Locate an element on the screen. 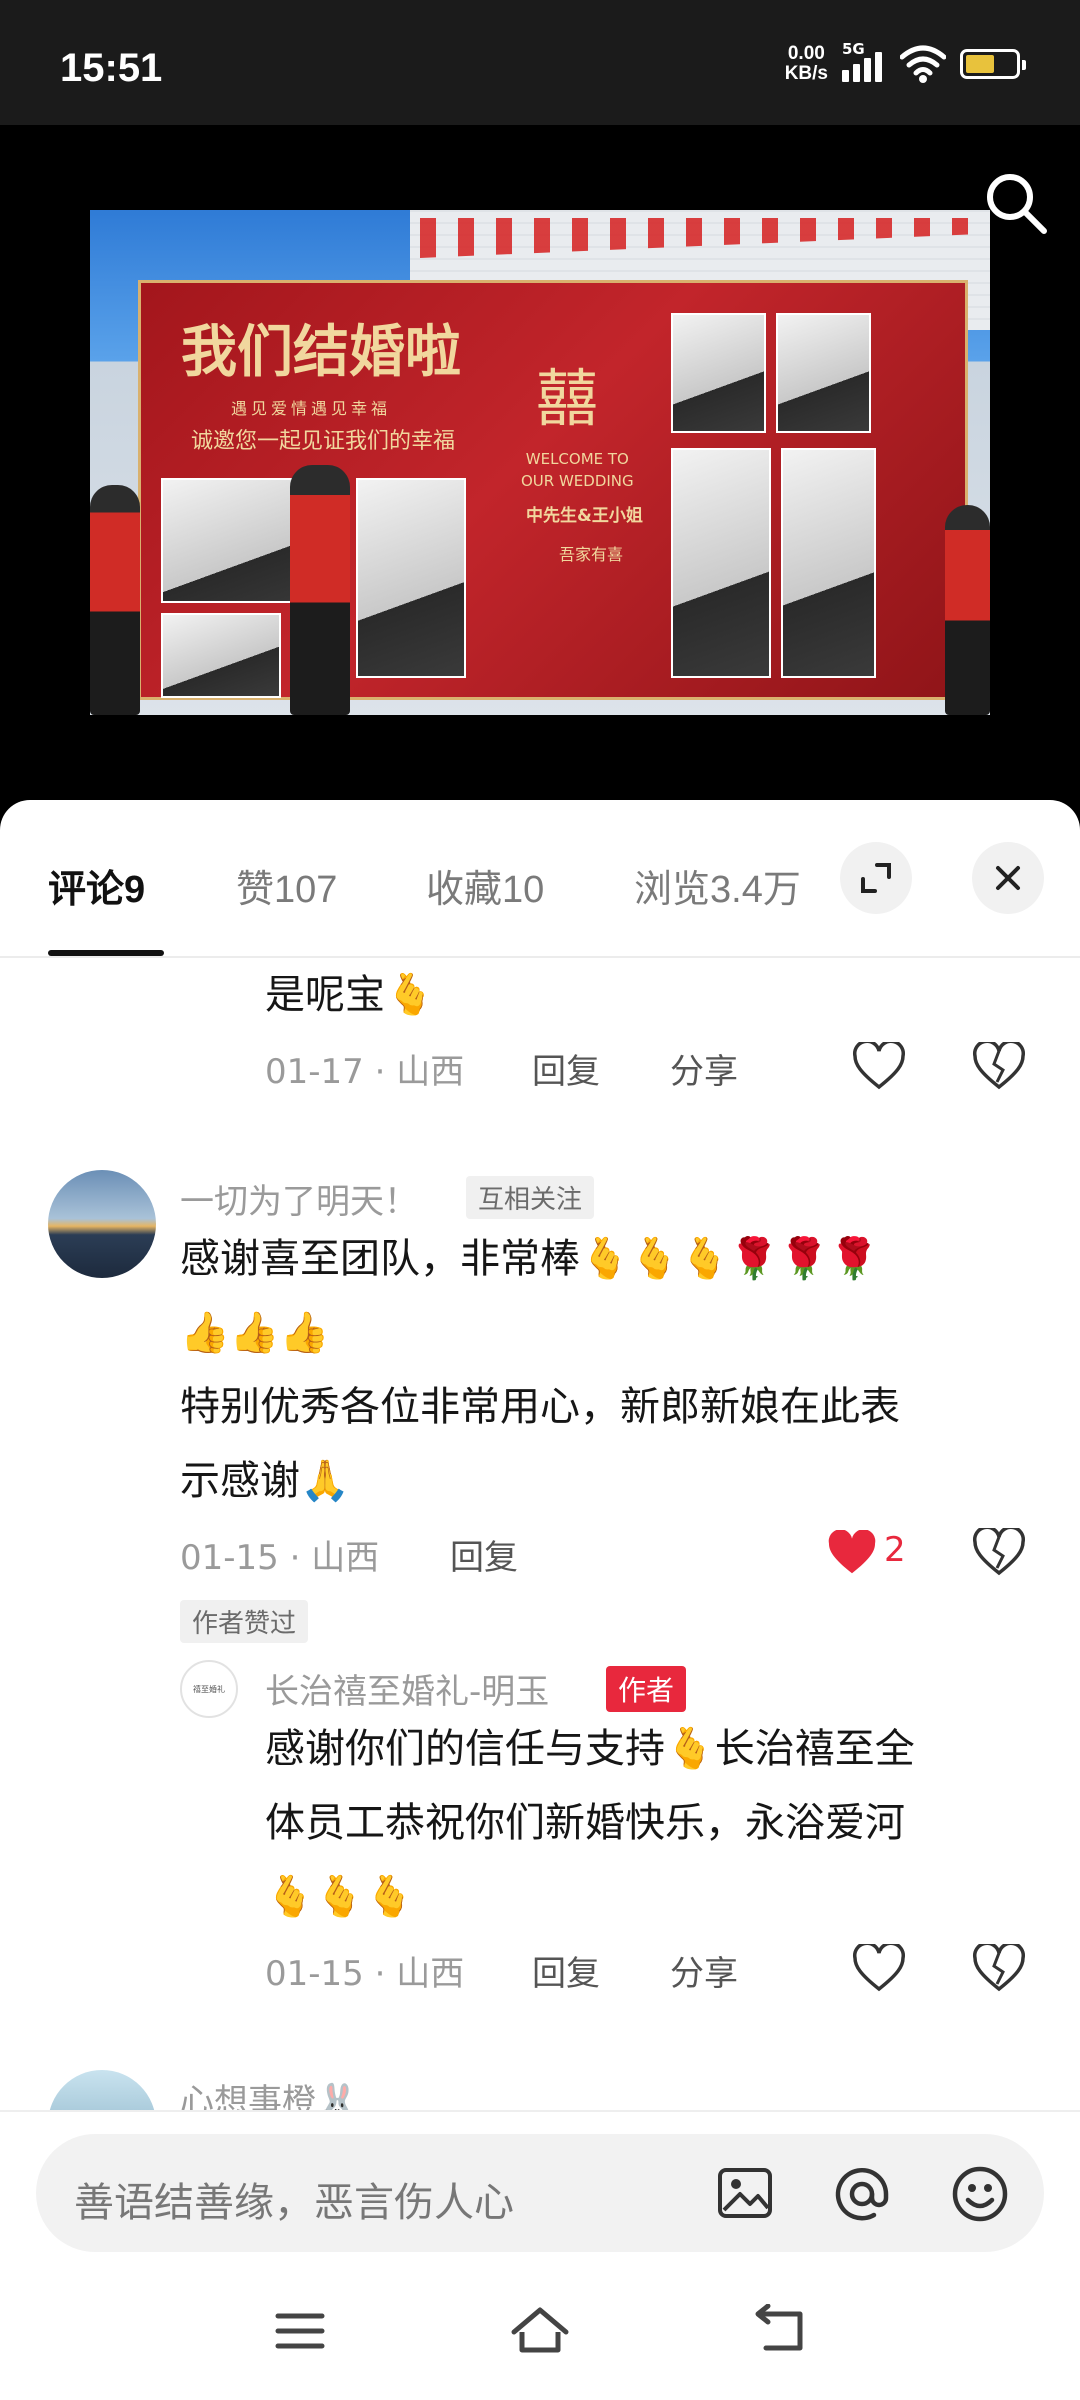 The height and width of the screenshot is (2400, 1080). reply-text-line: 🫰🫰🫰 is located at coordinates (340, 1897).